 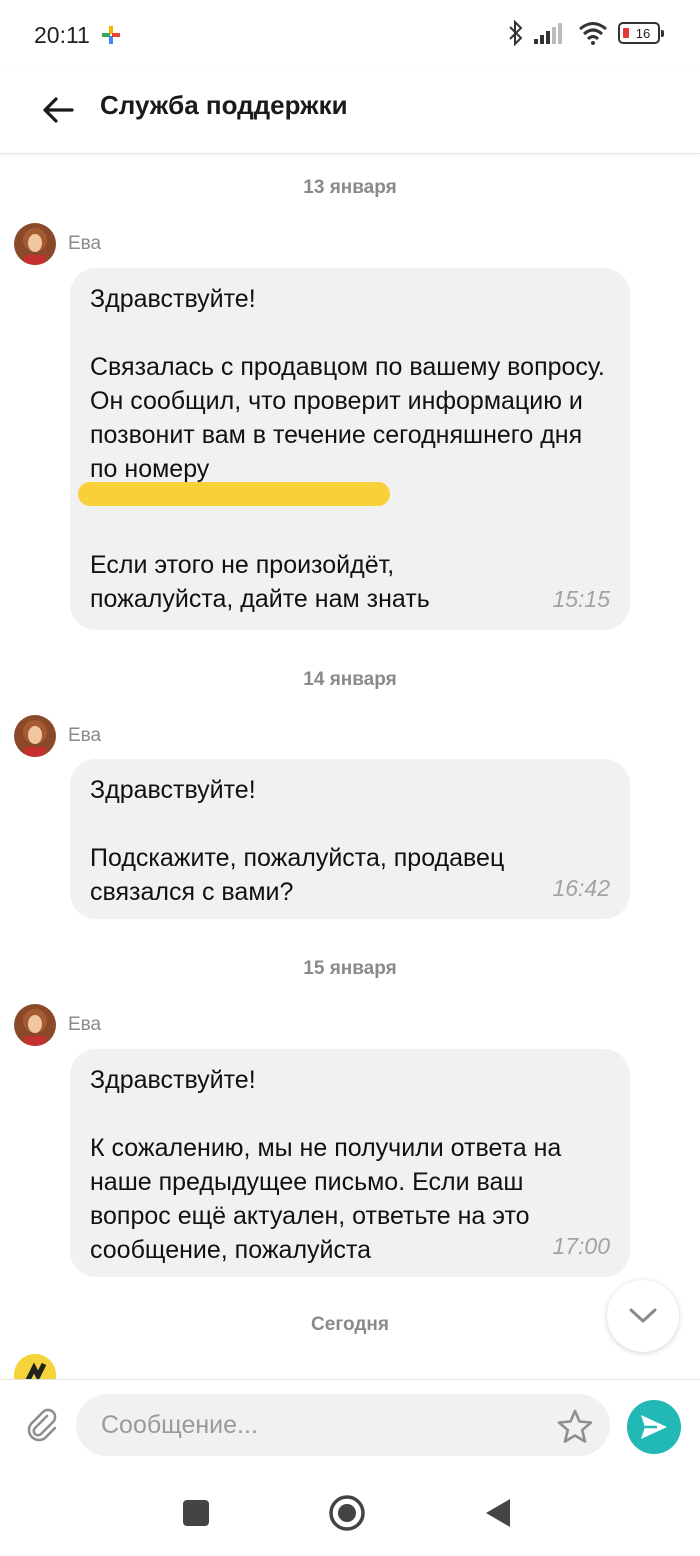 What do you see at coordinates (581, 599) in the screenshot?
I see `message-time: 15:15` at bounding box center [581, 599].